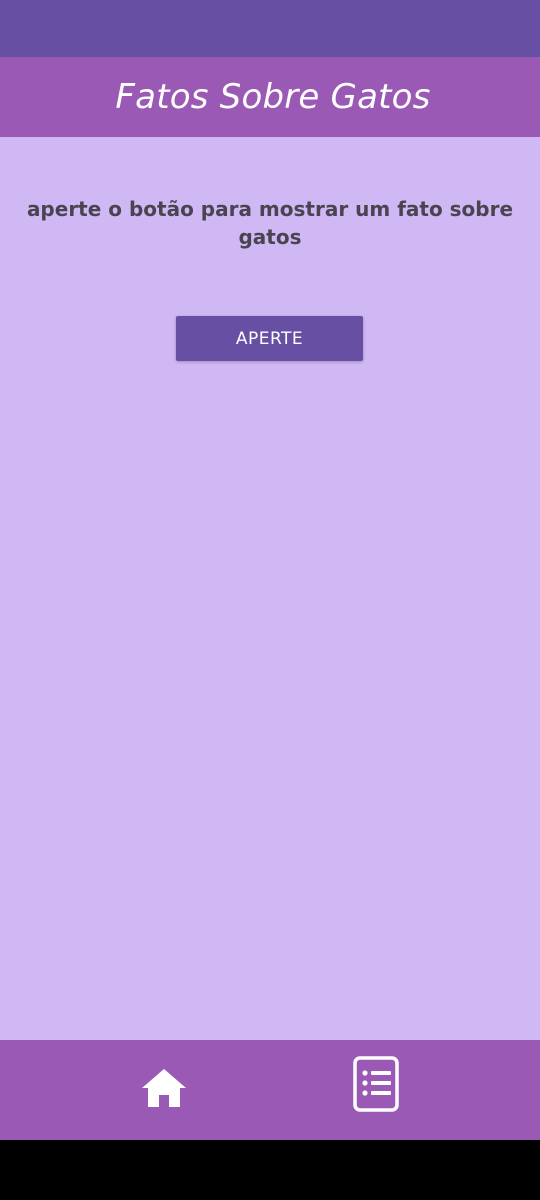 The image size is (540, 1200). Describe the element at coordinates (269, 338) in the screenshot. I see `press-button: APERTE` at that location.